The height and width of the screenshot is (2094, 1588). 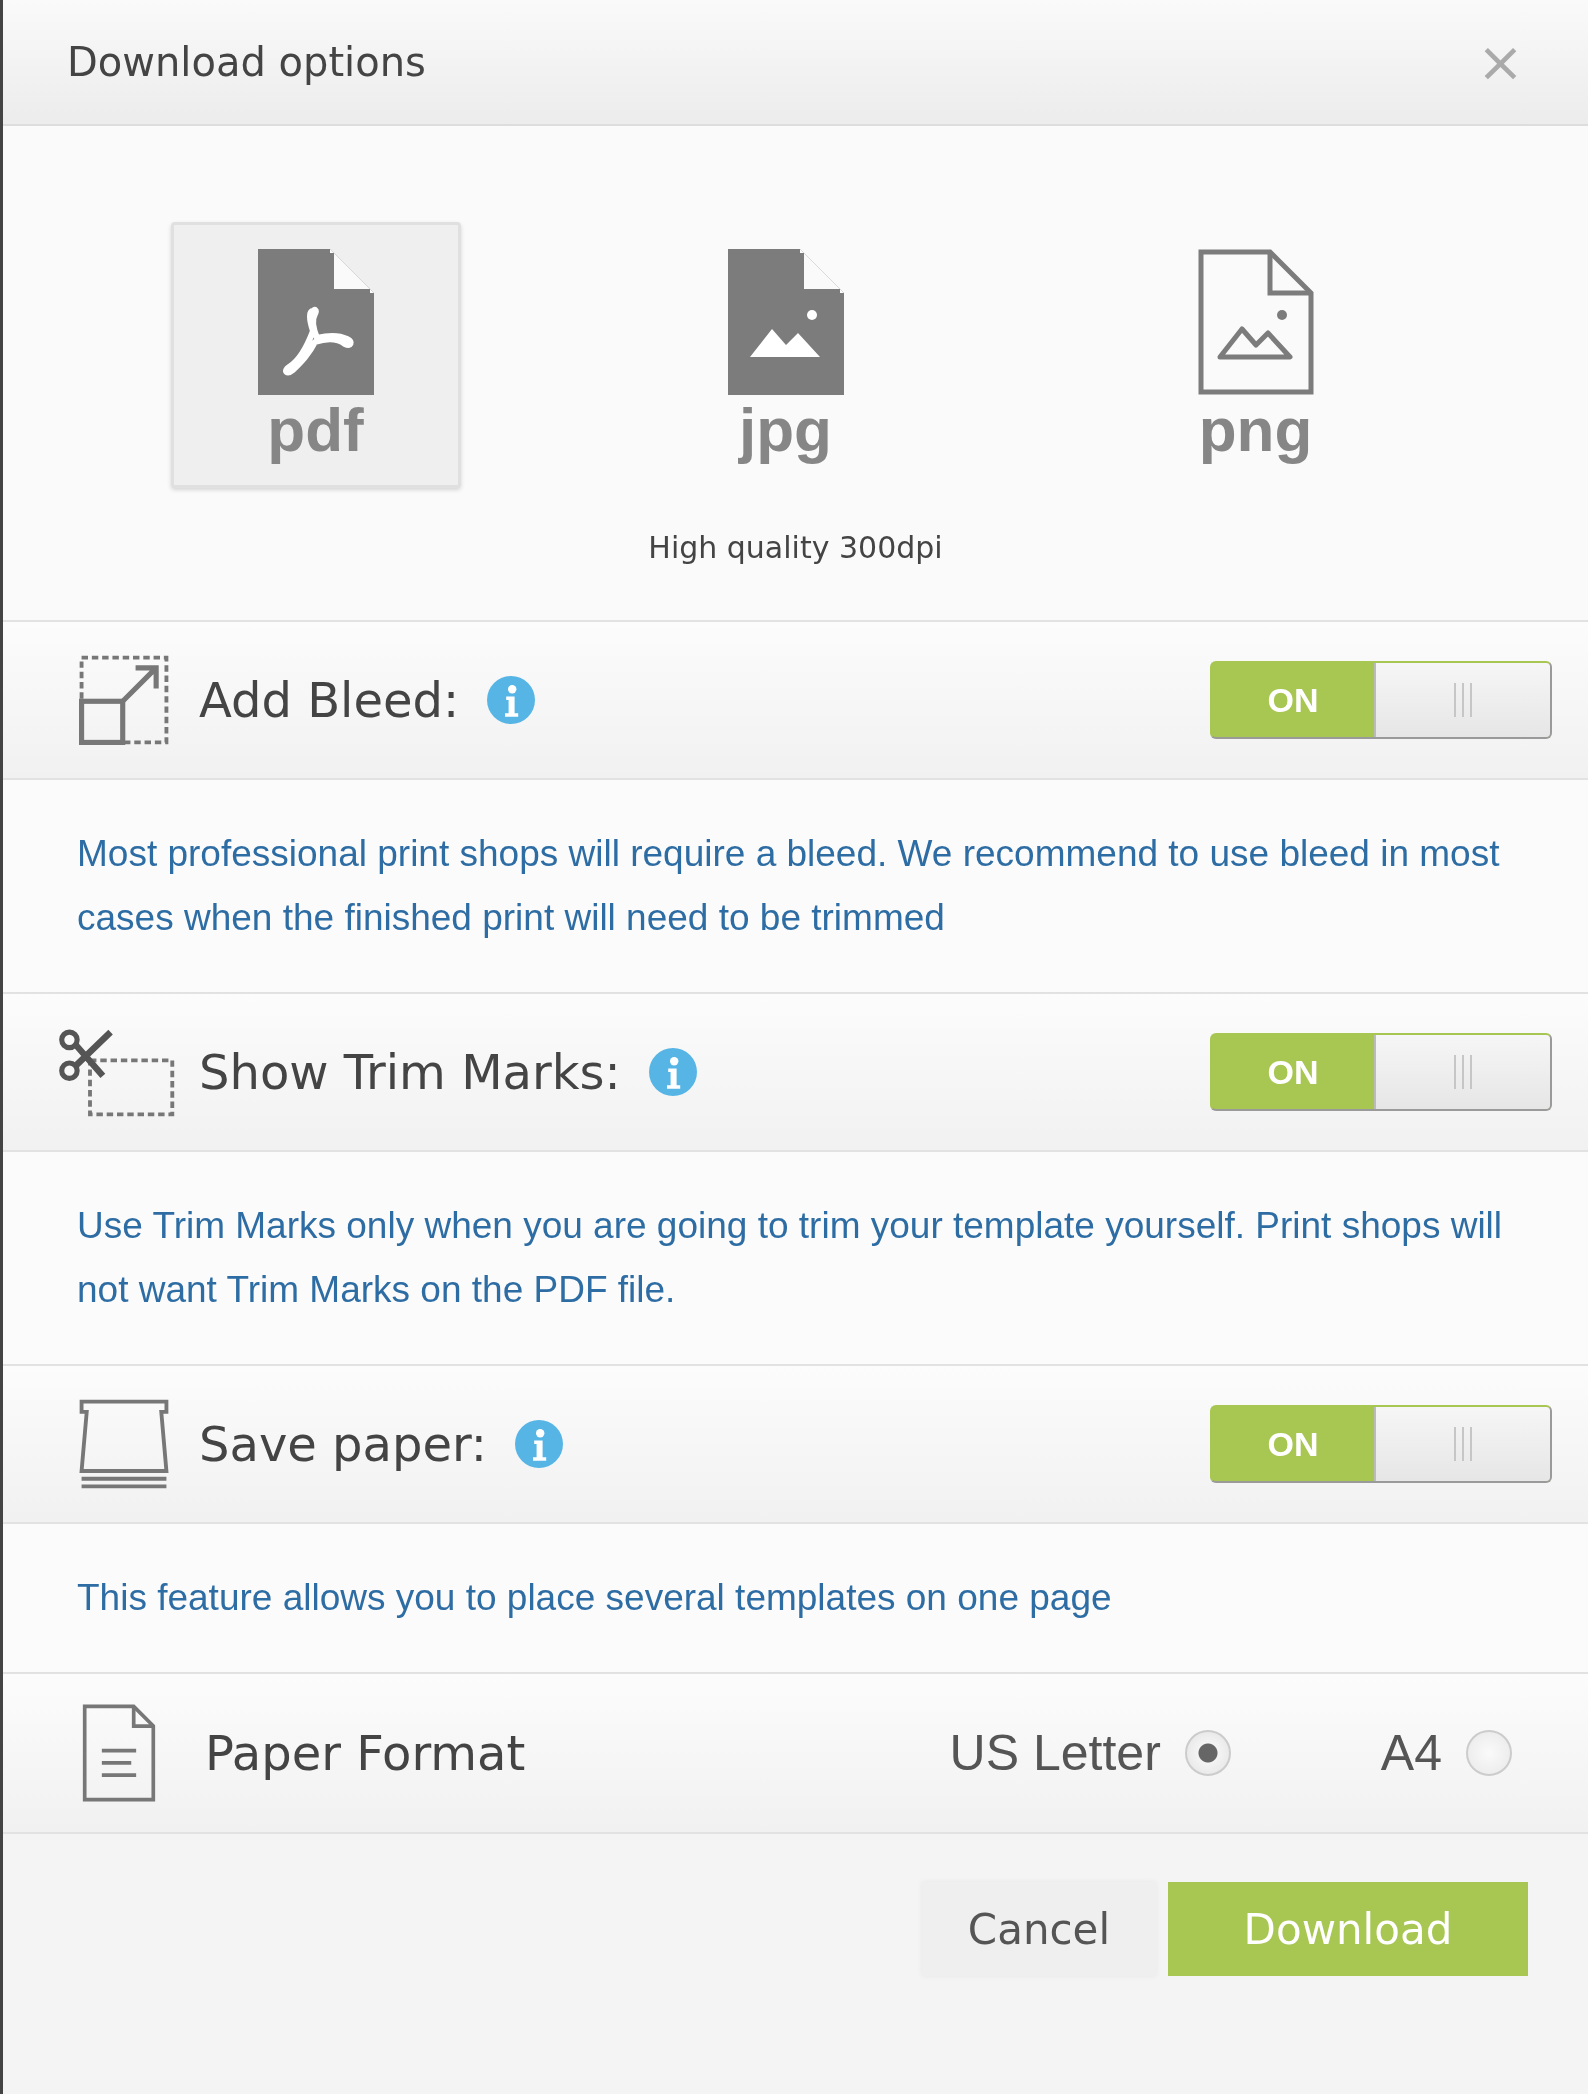 What do you see at coordinates (329, 700) in the screenshot?
I see `option-label: Add Bleed:` at bounding box center [329, 700].